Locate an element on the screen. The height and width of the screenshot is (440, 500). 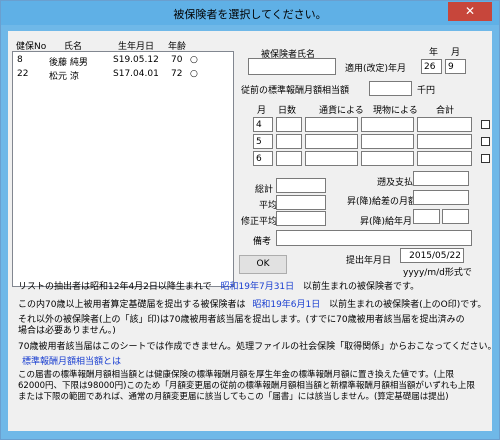
list-item: 22 松元 涼 S17.04.01 72 ○ is located at coordinates (123, 75).